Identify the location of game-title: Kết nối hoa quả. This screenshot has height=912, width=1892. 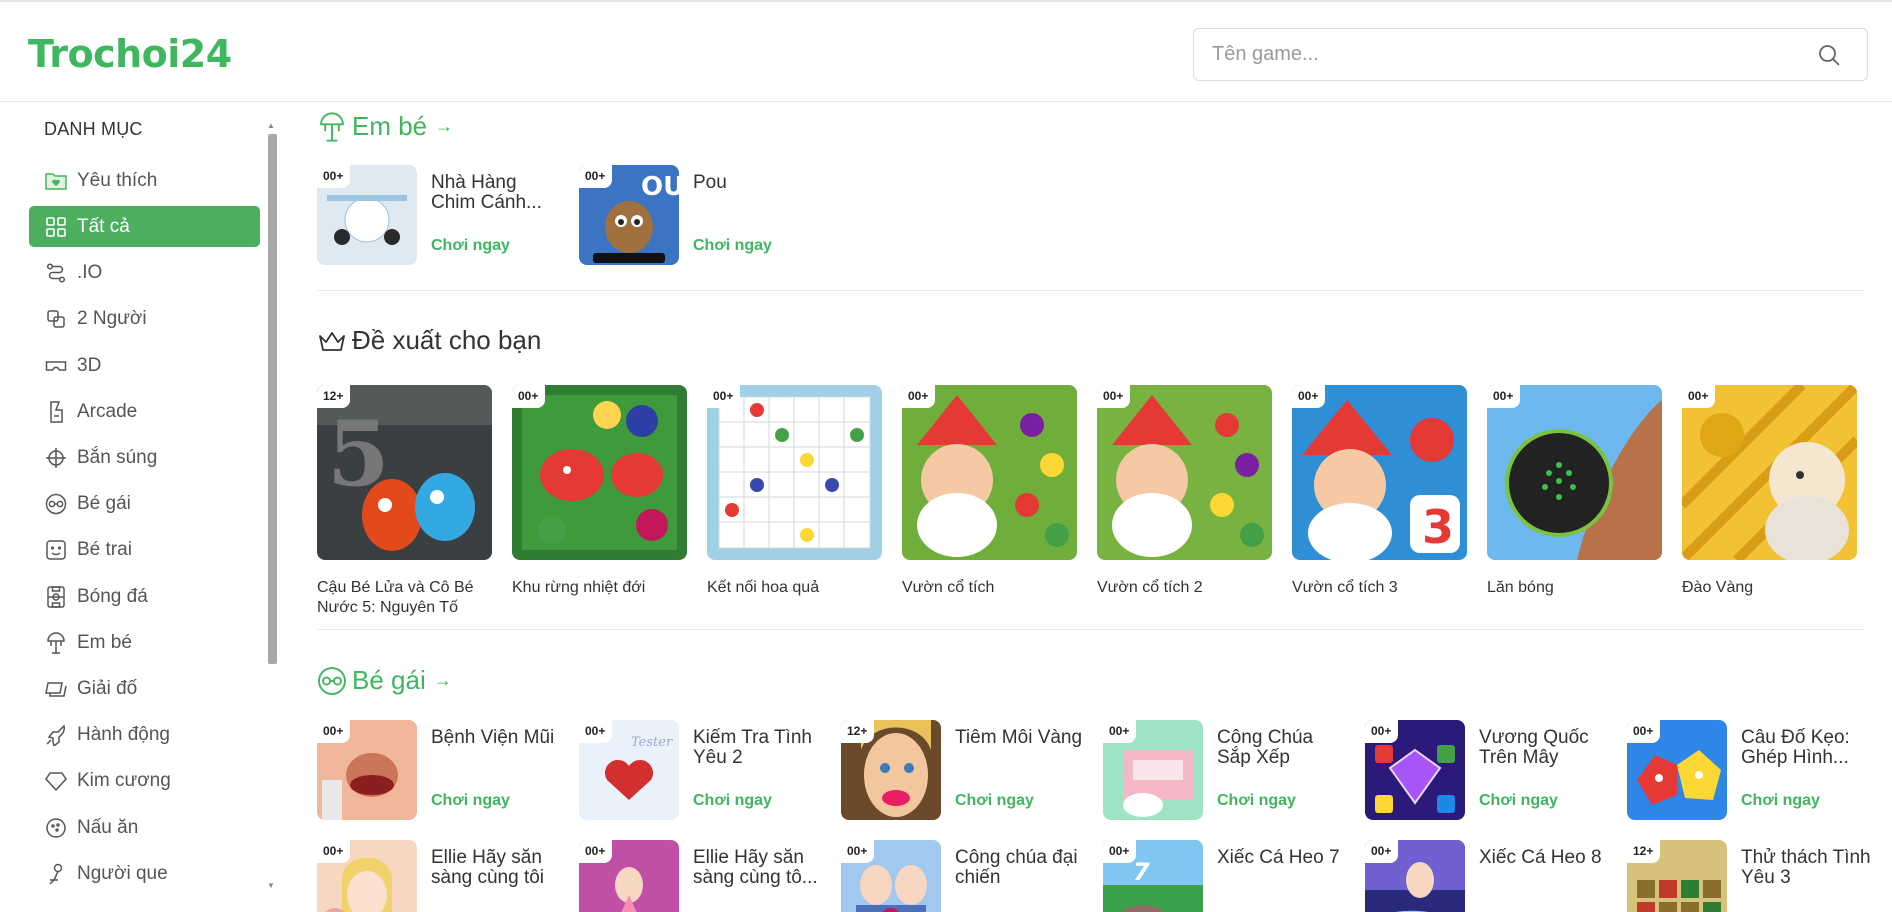
(763, 587).